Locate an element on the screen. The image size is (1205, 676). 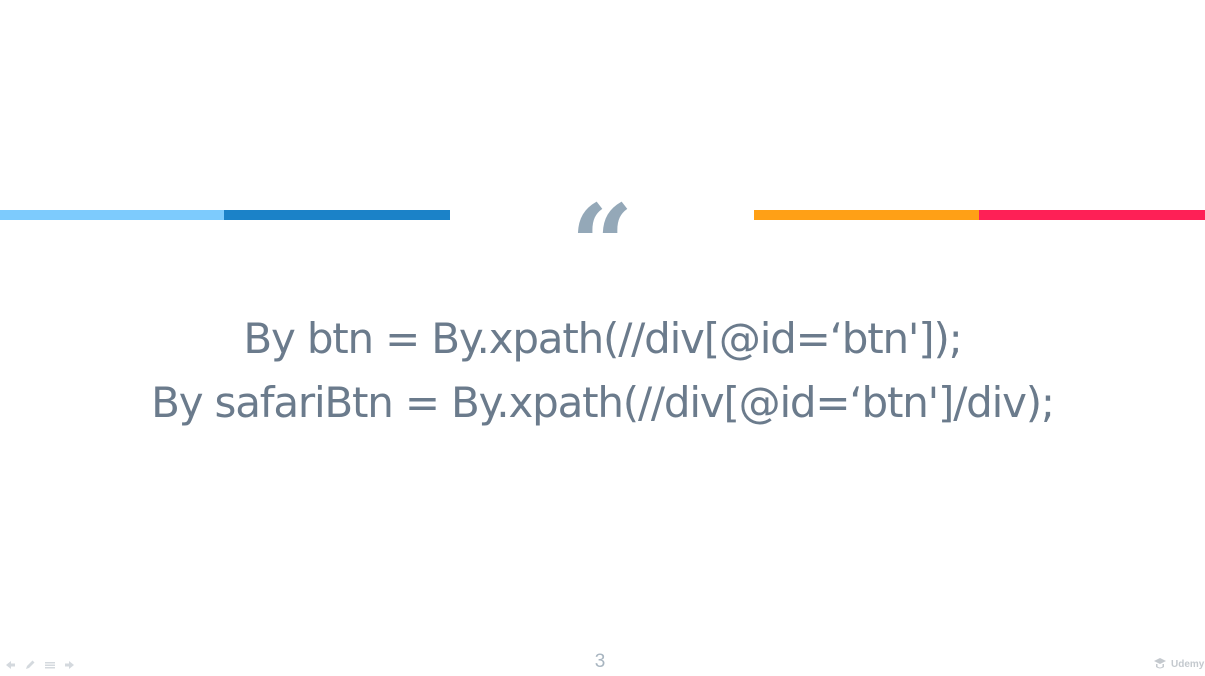
presentation-controls is located at coordinates (40, 665).